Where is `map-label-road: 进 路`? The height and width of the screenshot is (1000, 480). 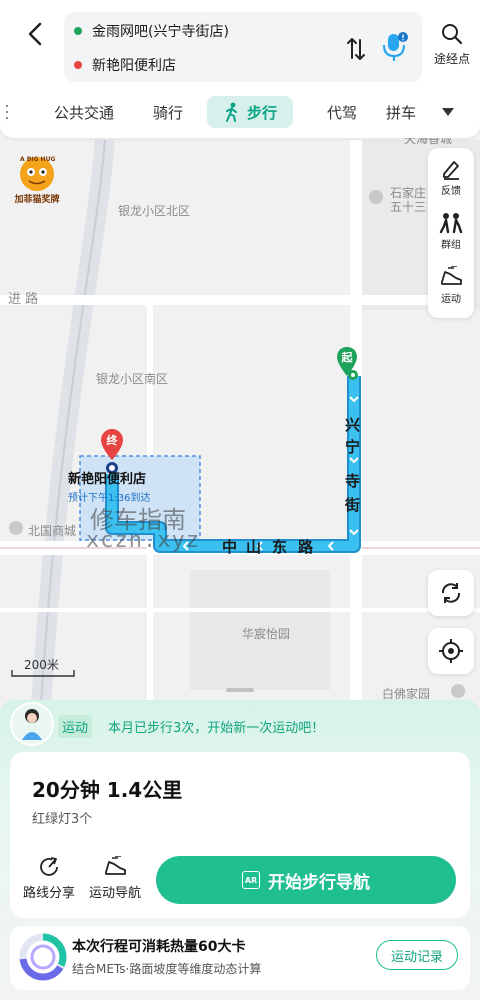
map-label-road: 进 路 is located at coordinates (23, 299).